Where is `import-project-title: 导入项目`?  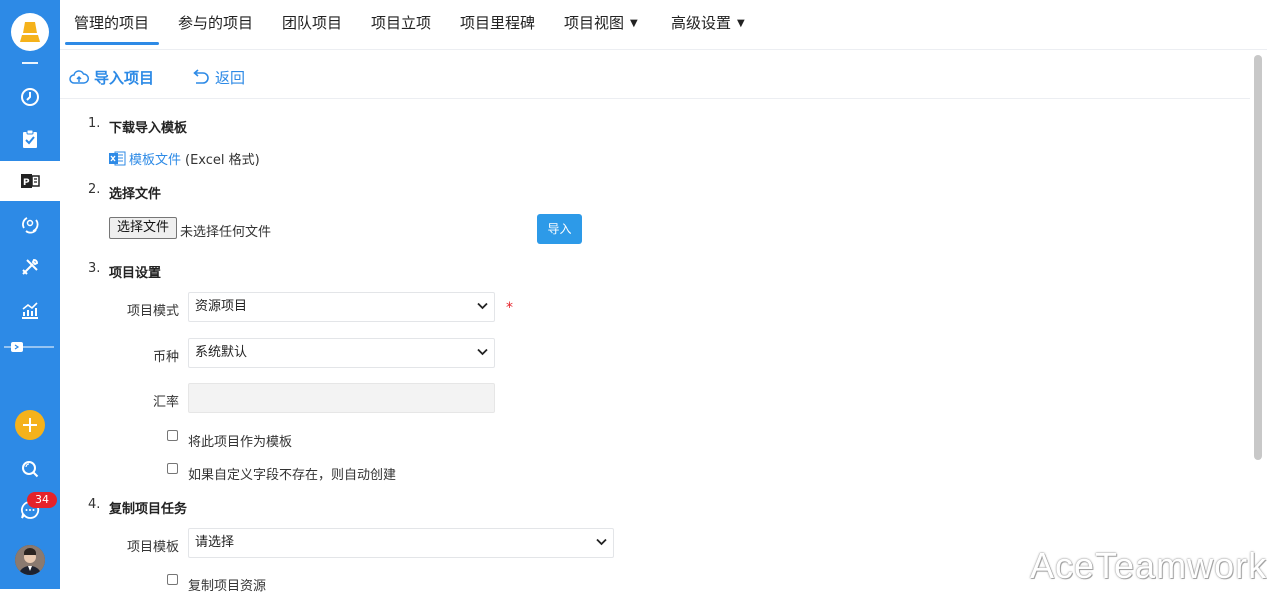
import-project-title: 导入项目 is located at coordinates (111, 77).